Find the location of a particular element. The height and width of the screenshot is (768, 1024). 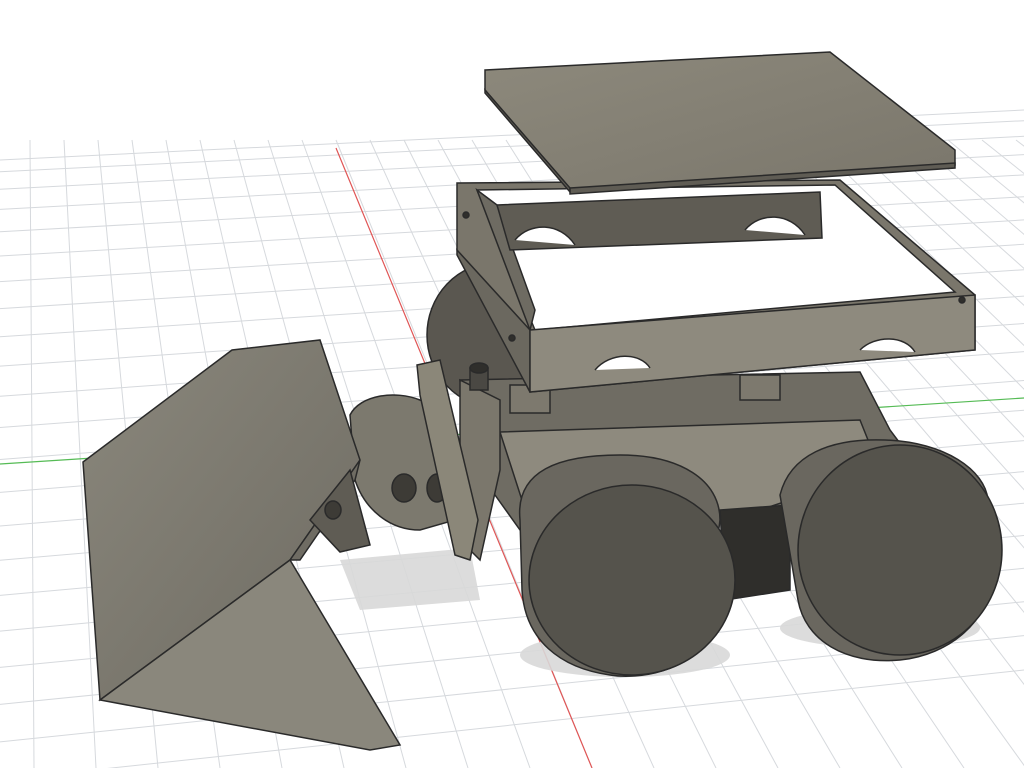

front-wheel-right is located at coordinates (891, 550).